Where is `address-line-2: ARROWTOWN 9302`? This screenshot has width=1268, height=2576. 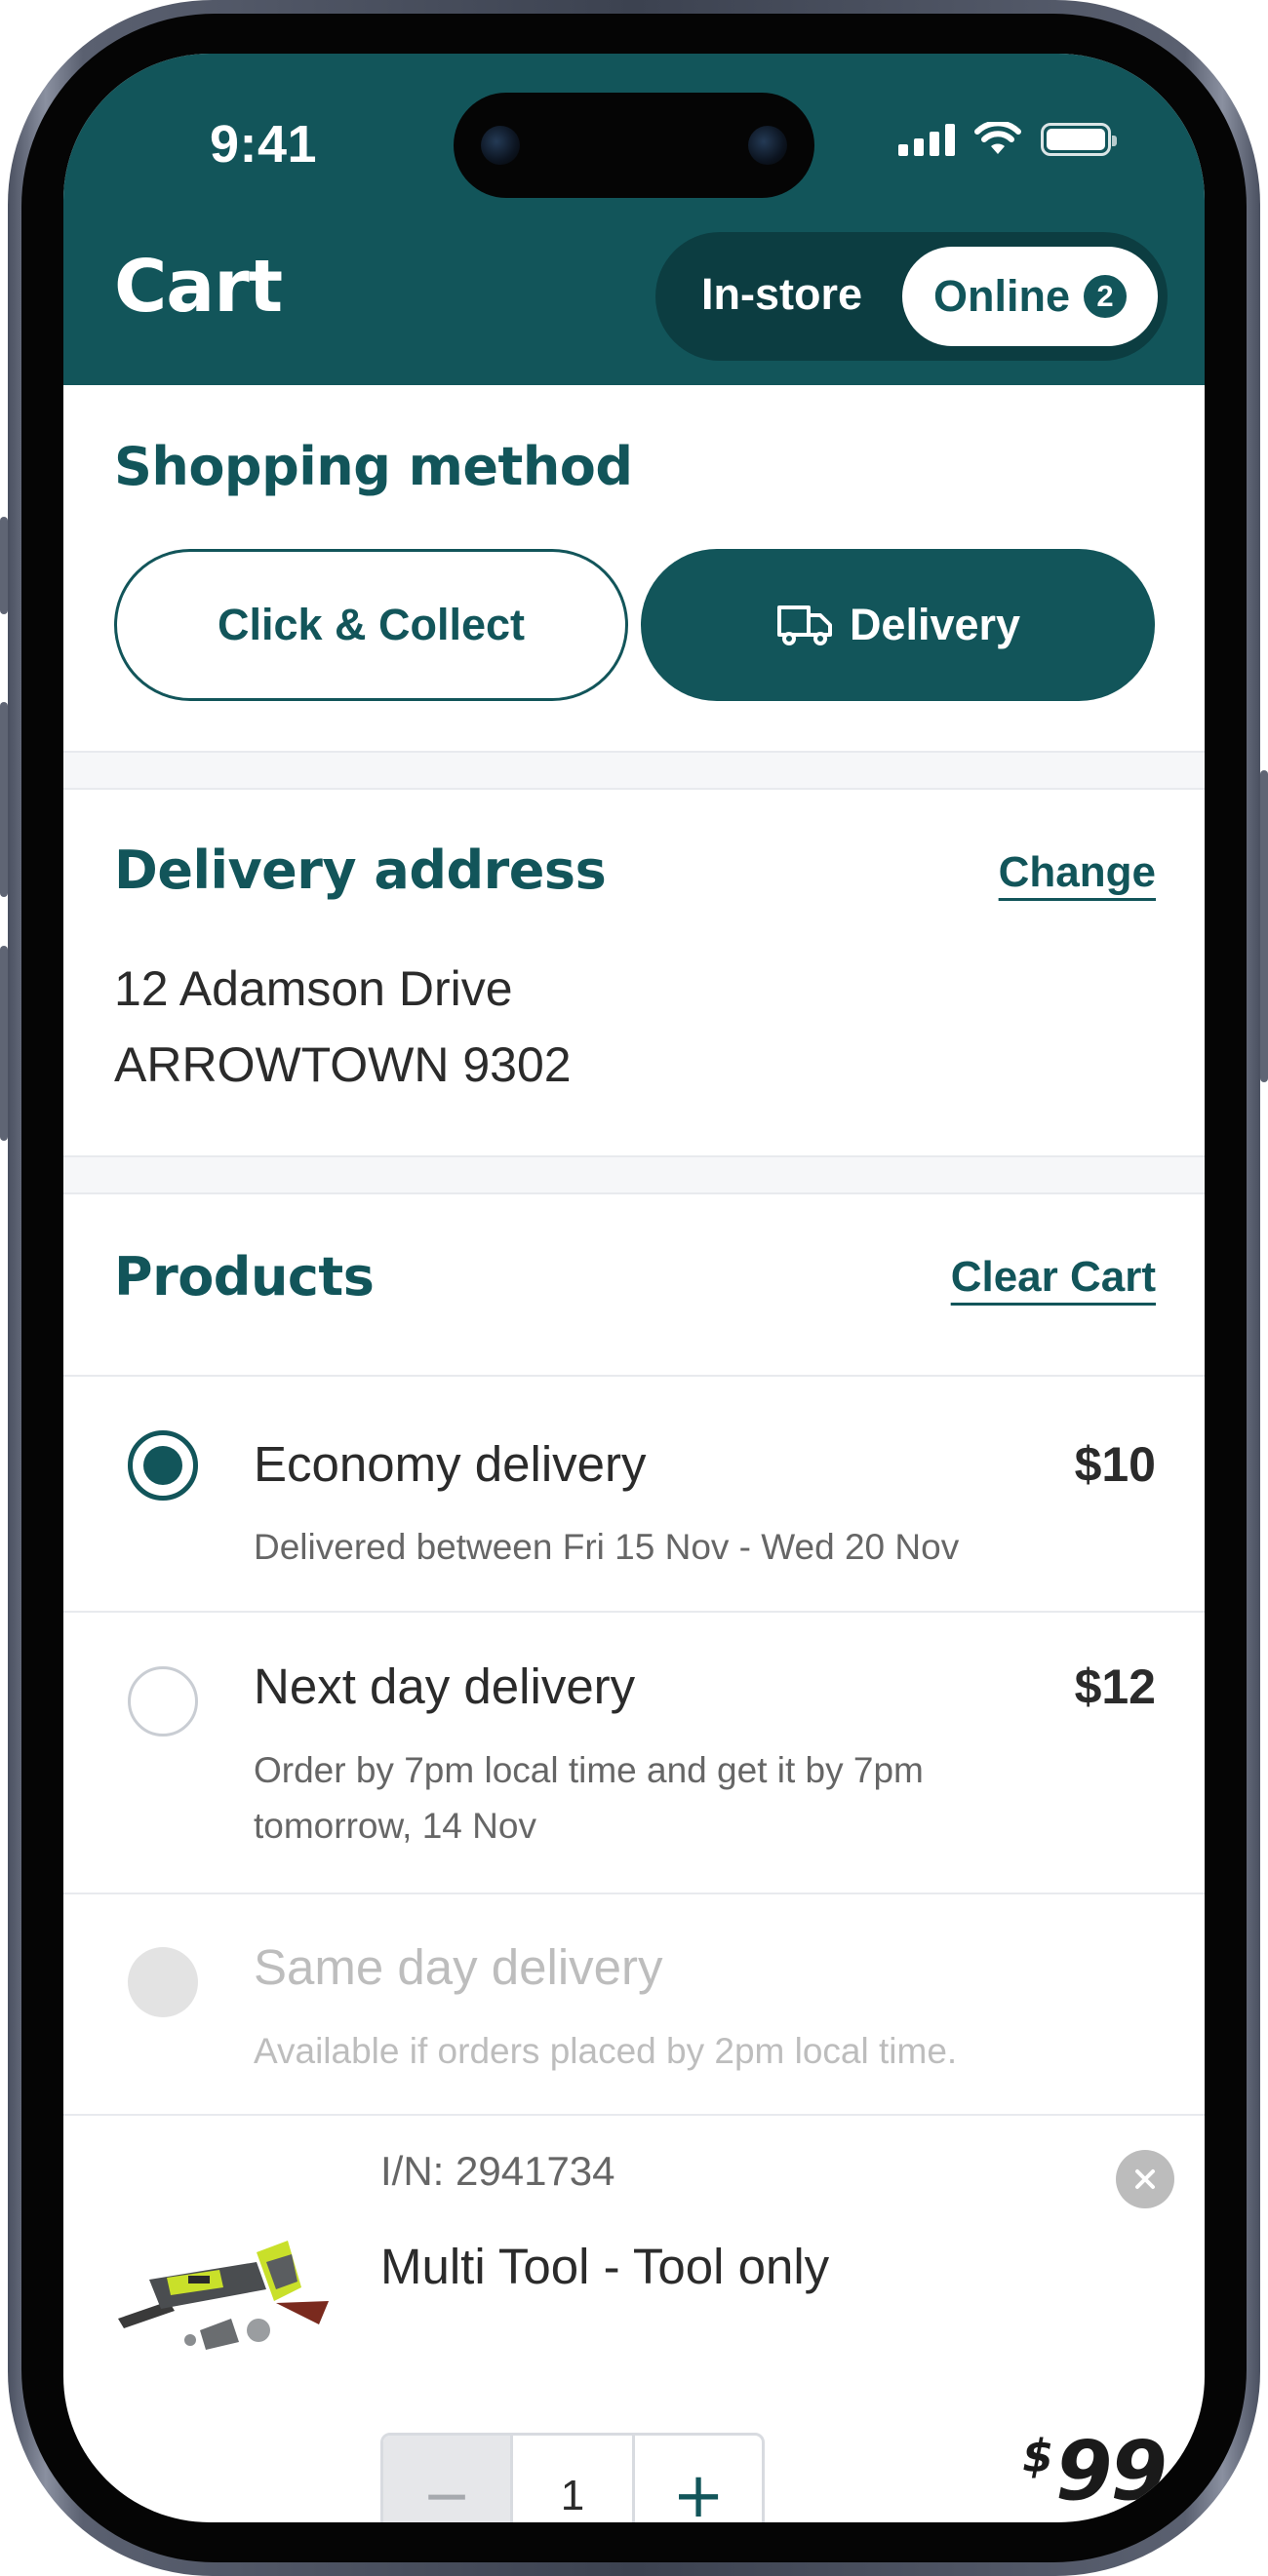 address-line-2: ARROWTOWN 9302 is located at coordinates (343, 1064).